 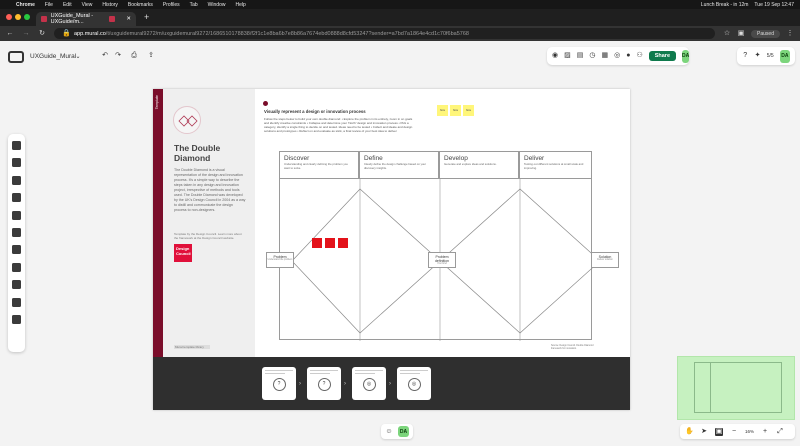 I want to click on phase-name: Develop, so click(x=456, y=158).